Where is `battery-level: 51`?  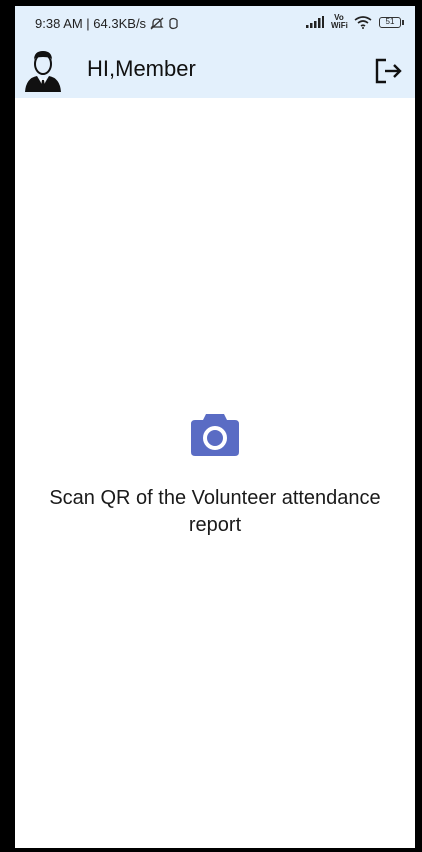 battery-level: 51 is located at coordinates (390, 21).